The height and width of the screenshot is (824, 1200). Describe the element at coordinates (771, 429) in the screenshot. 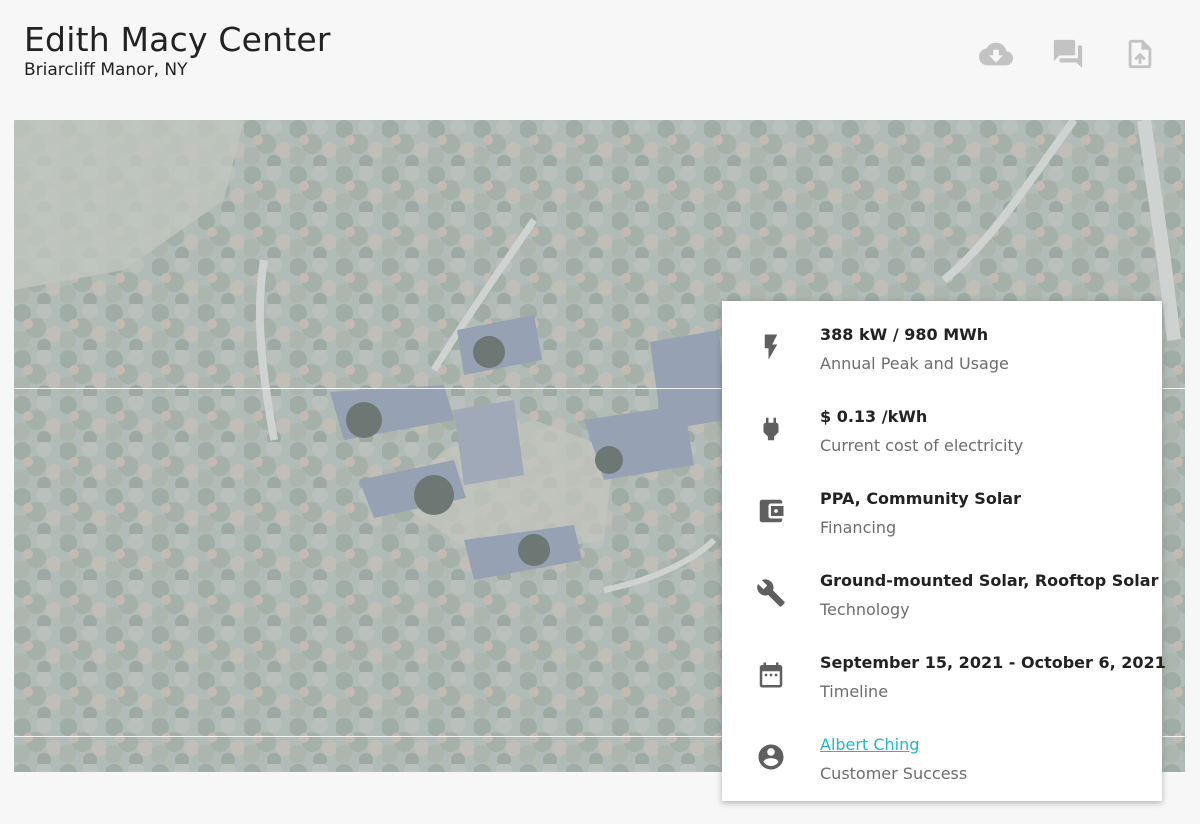

I see `power-plug-icon` at that location.